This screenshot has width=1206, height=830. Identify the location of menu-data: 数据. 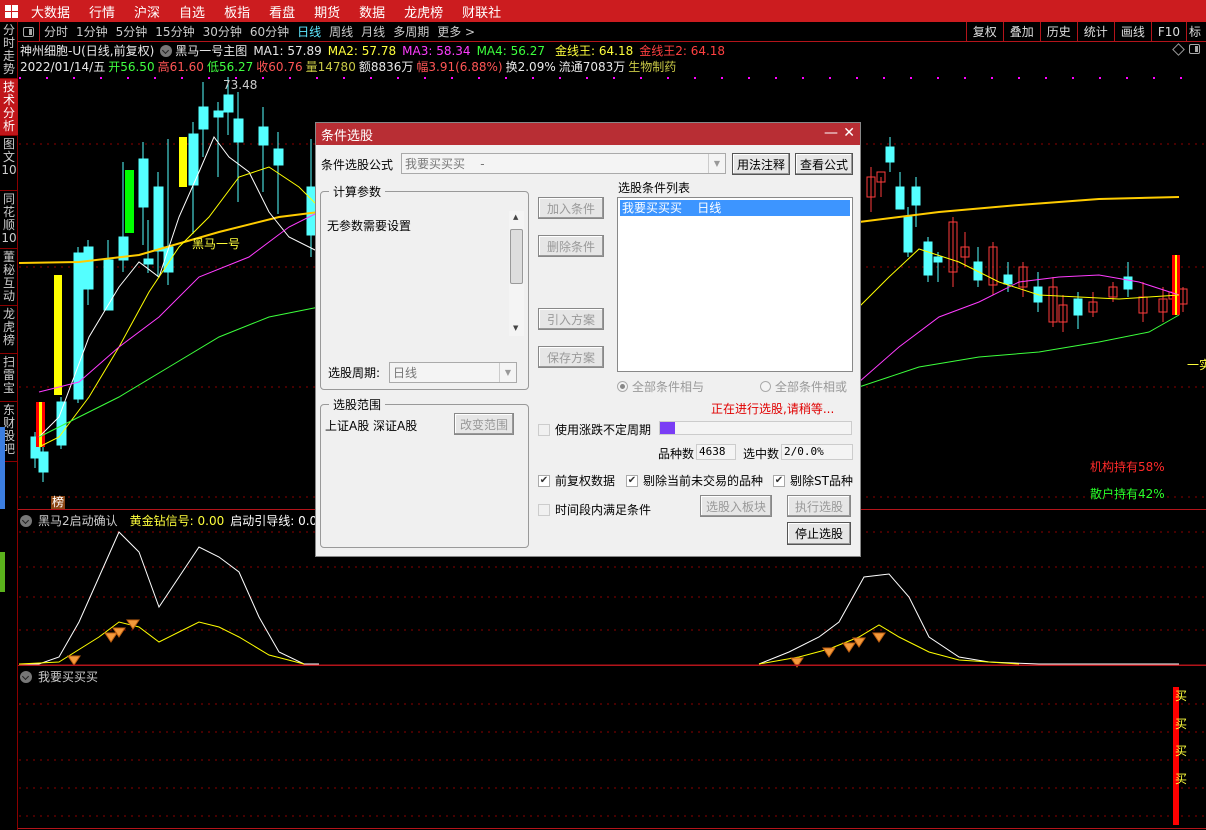
(372, 11).